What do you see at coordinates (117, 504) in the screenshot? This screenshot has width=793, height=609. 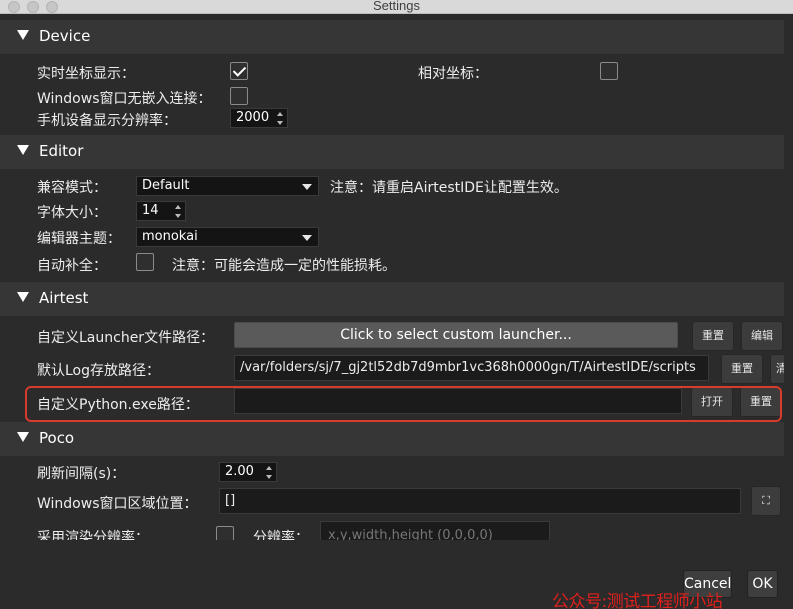 I see `window-region-label: Windows窗口区域位置：` at bounding box center [117, 504].